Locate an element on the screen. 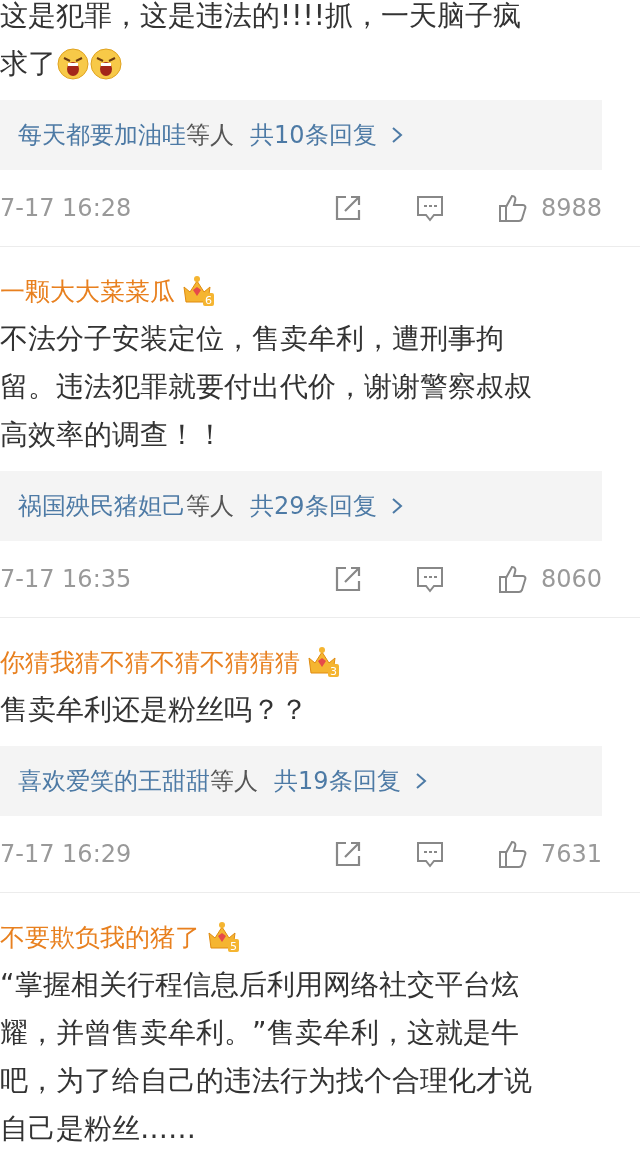 Image resolution: width=640 pixels, height=1156 pixels. comment-text: 不法分子安装定位，售卖牟利，遭刑事拘 is located at coordinates (252, 339).